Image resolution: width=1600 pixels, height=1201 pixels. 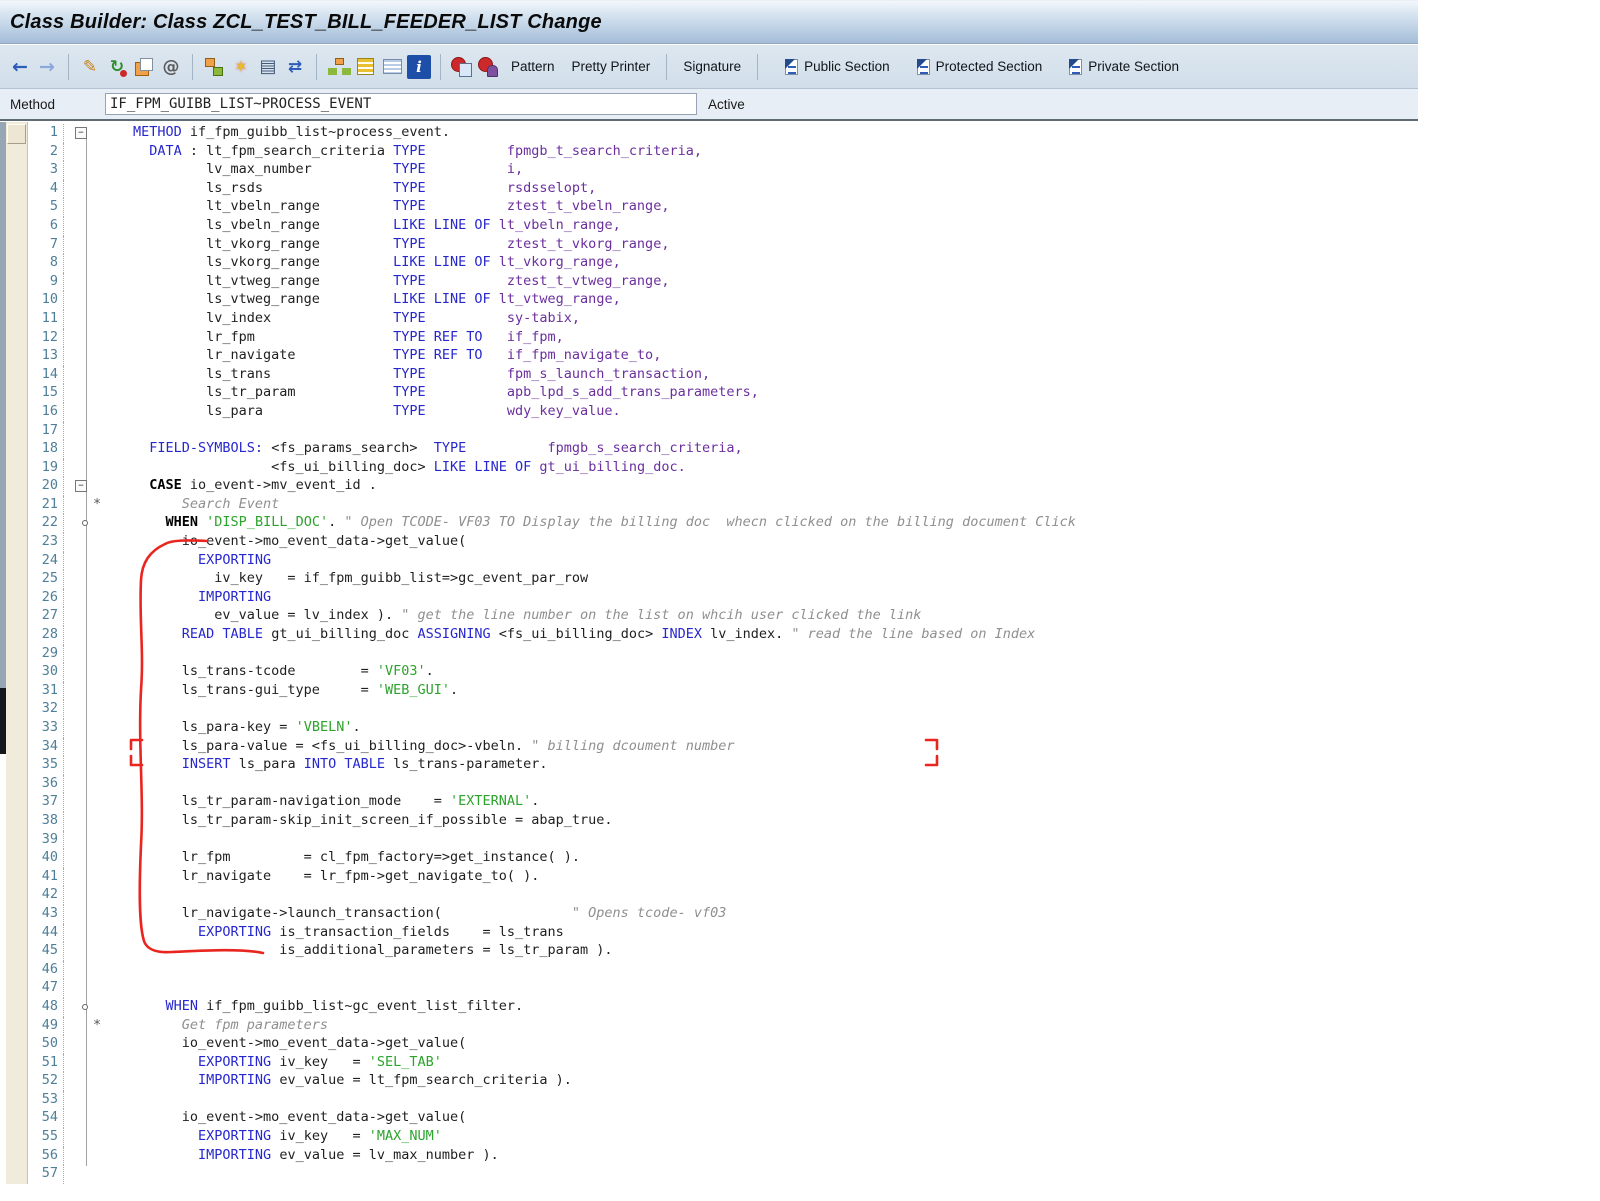 I want to click on check-icon, so click(x=117, y=67).